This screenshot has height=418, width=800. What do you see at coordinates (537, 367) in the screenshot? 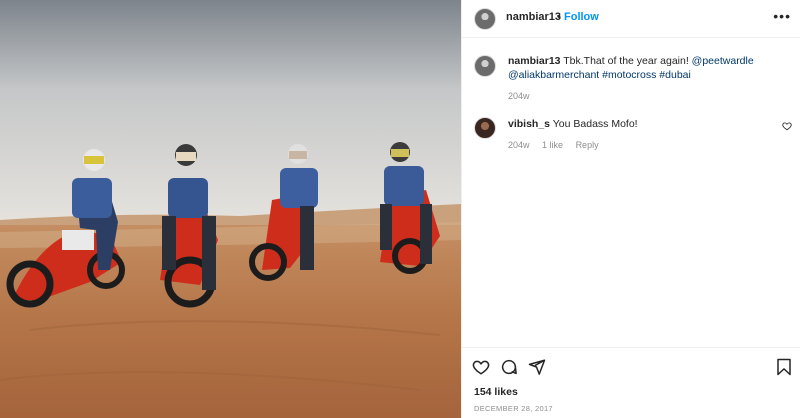
I see `share-icon` at bounding box center [537, 367].